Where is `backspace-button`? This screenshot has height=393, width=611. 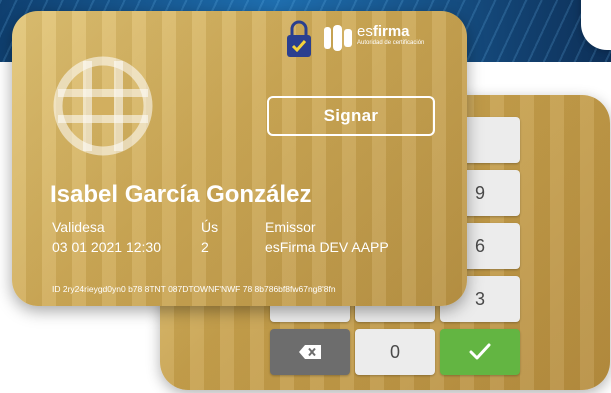 backspace-button is located at coordinates (310, 352).